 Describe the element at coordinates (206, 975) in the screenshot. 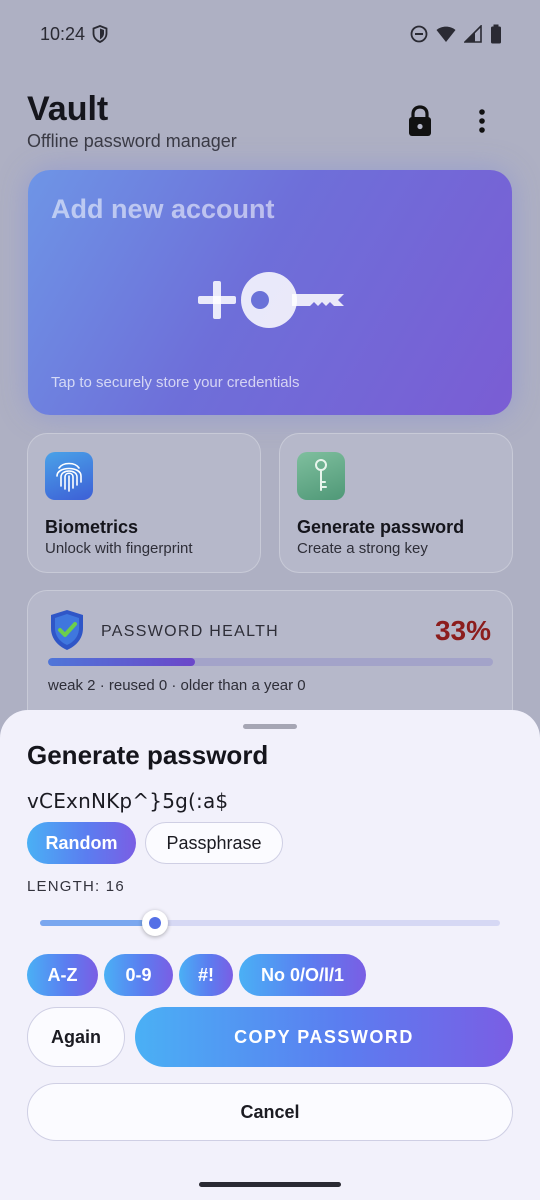

I see `symbols-chip: #!` at that location.